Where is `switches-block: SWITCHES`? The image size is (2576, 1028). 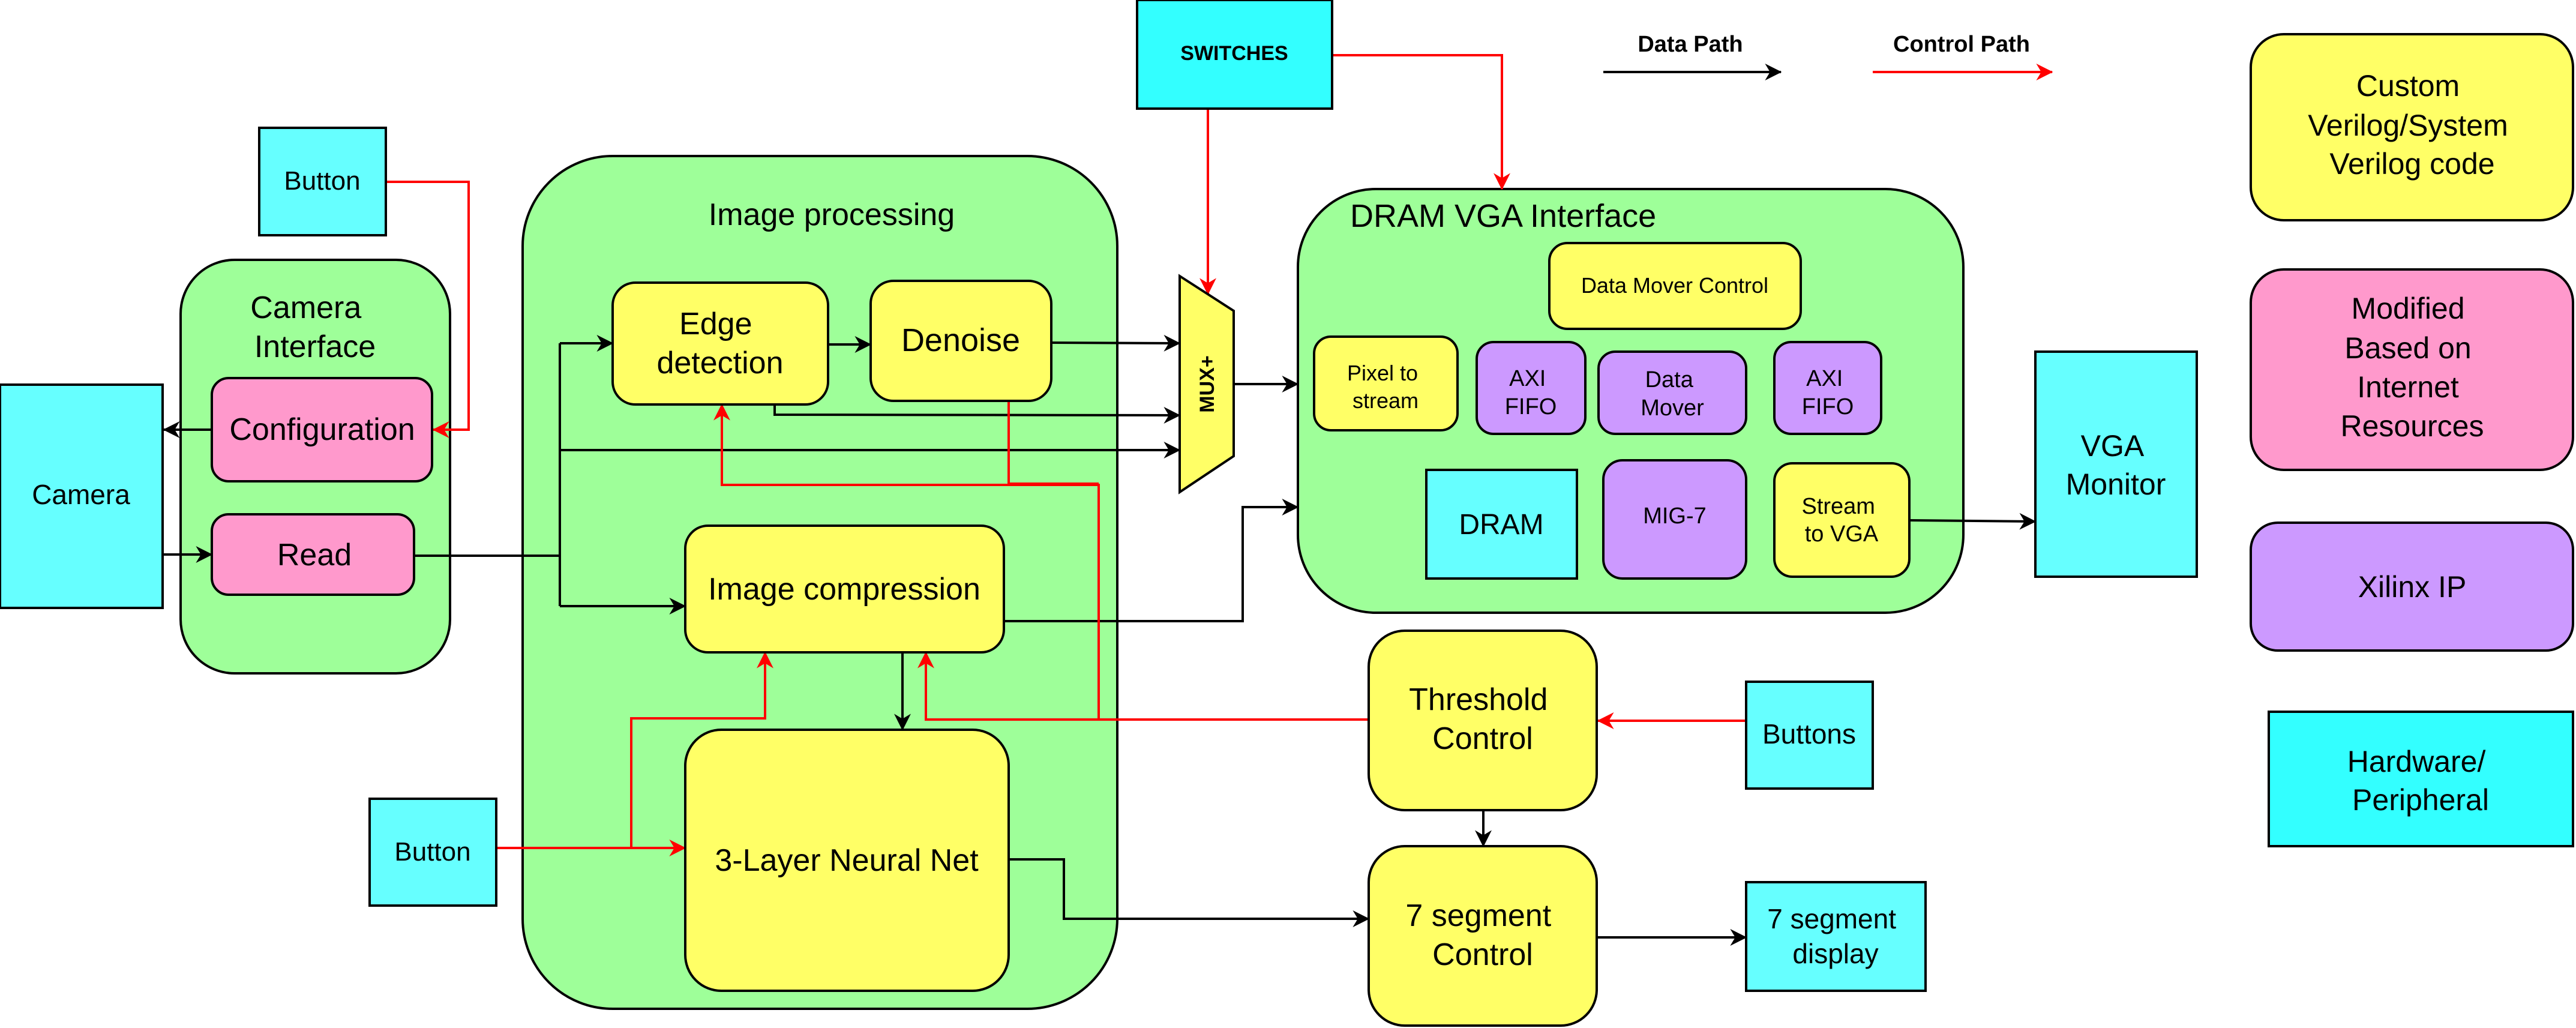
switches-block: SWITCHES is located at coordinates (1234, 55).